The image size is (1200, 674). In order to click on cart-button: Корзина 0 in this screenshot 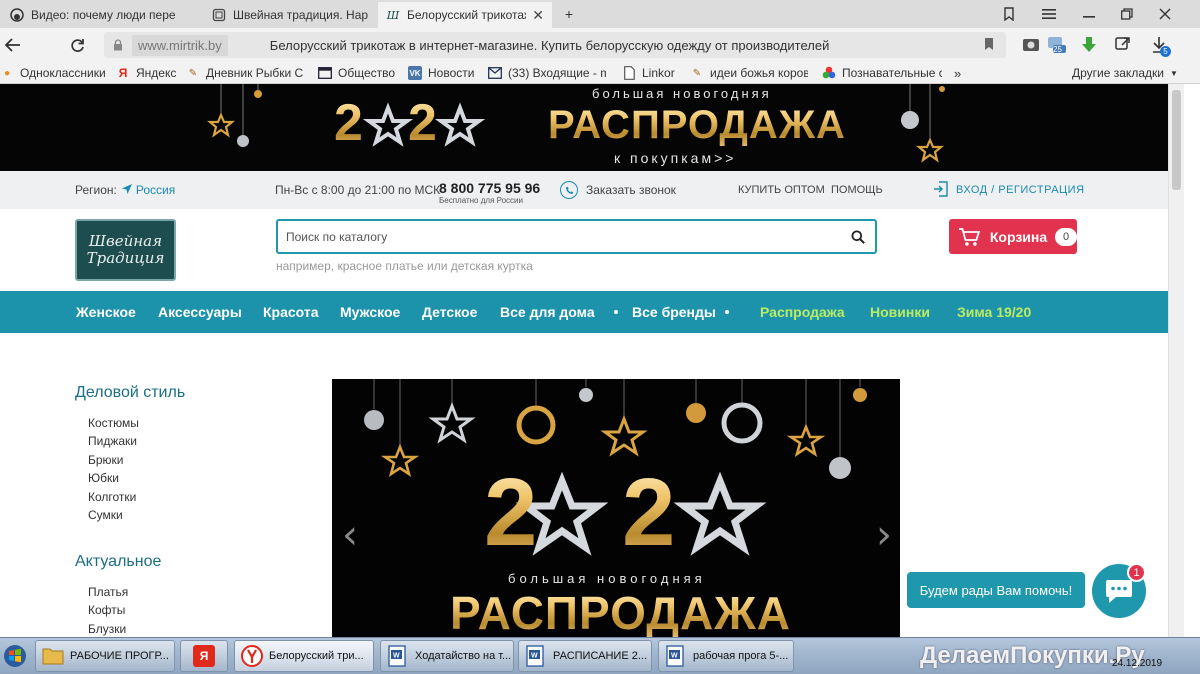, I will do `click(1013, 236)`.